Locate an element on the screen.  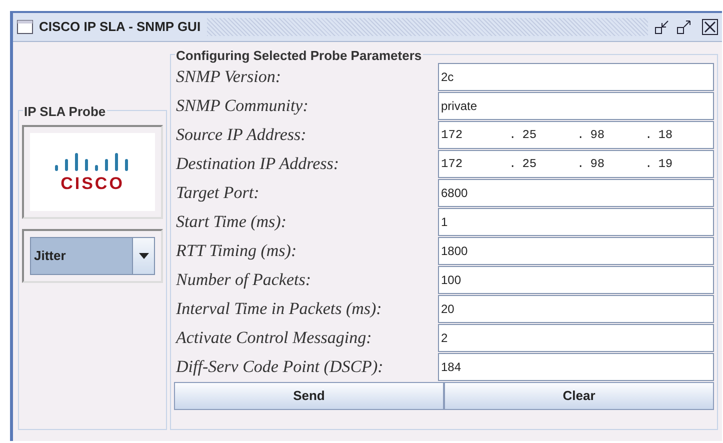
field-label: Interval Time in Packets (ms): is located at coordinates (279, 309).